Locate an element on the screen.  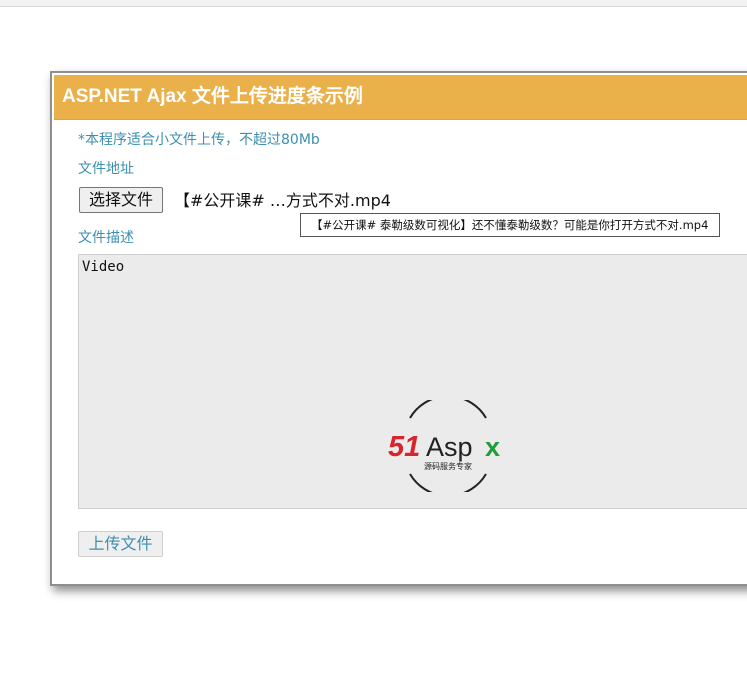
logo-tagline: 源码服务专家 is located at coordinates (448, 466).